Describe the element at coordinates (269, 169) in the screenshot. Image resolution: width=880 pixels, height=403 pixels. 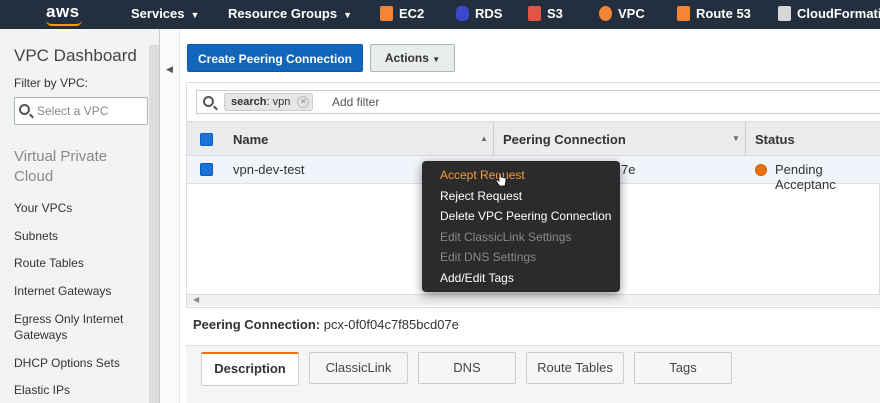
I see `cell-name: vpn-dev-test` at that location.